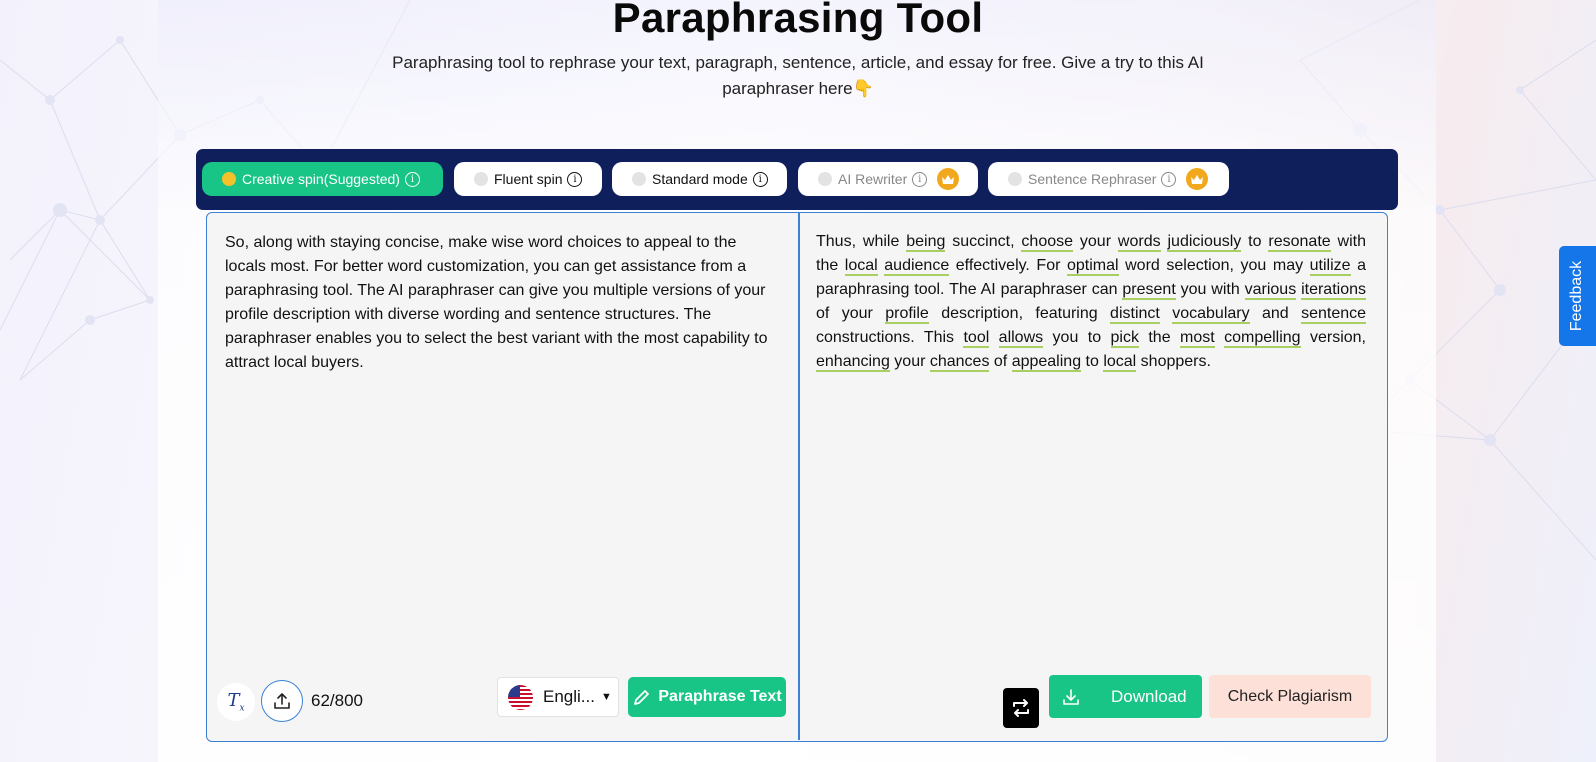  What do you see at coordinates (1149, 696) in the screenshot?
I see `download-button-label: Download` at bounding box center [1149, 696].